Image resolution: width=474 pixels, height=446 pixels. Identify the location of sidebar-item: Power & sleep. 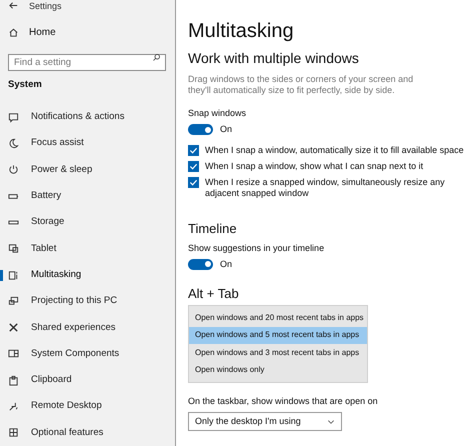
(48, 170).